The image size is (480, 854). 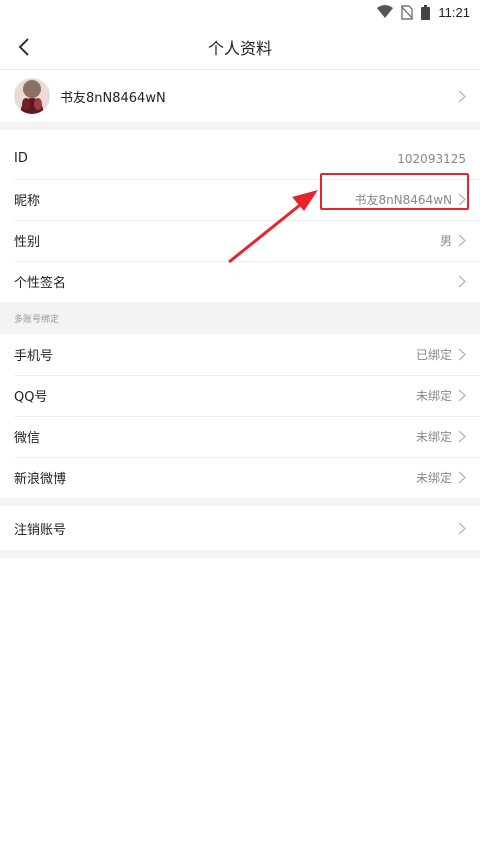 I want to click on status-bar: 11:21, so click(x=240, y=12).